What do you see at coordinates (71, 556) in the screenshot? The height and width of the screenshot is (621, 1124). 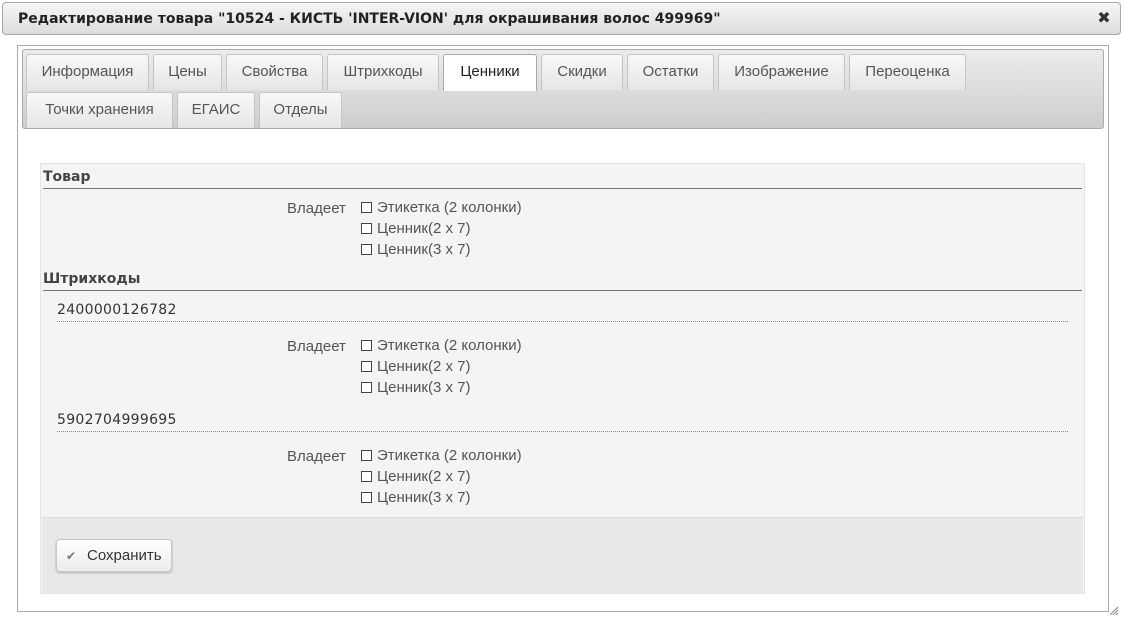 I see `checkmark-icon: ✔` at bounding box center [71, 556].